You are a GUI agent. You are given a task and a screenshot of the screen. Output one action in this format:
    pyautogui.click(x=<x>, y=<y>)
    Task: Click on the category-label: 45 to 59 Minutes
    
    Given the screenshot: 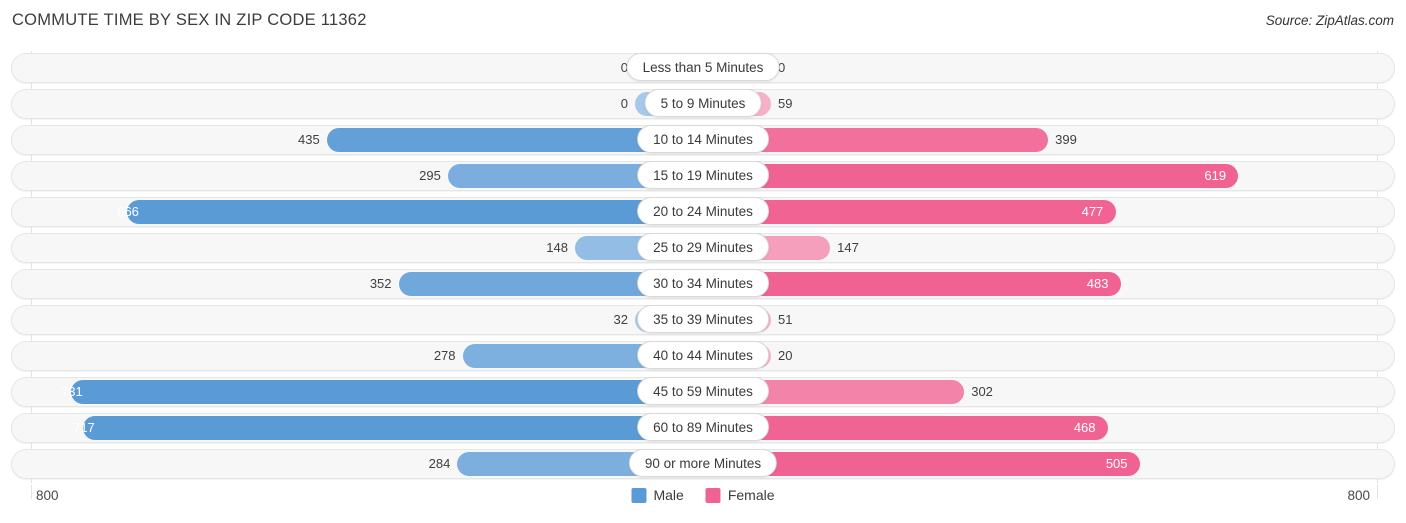 What is the action you would take?
    pyautogui.click(x=703, y=391)
    